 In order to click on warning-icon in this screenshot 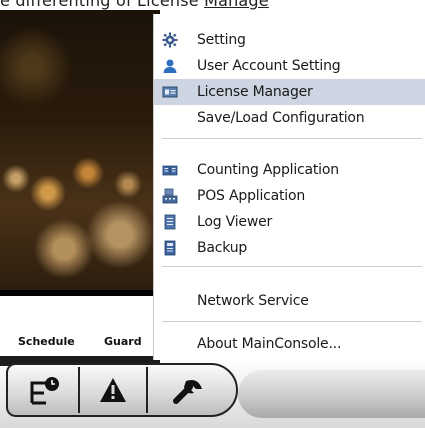, I will do `click(113, 390)`.